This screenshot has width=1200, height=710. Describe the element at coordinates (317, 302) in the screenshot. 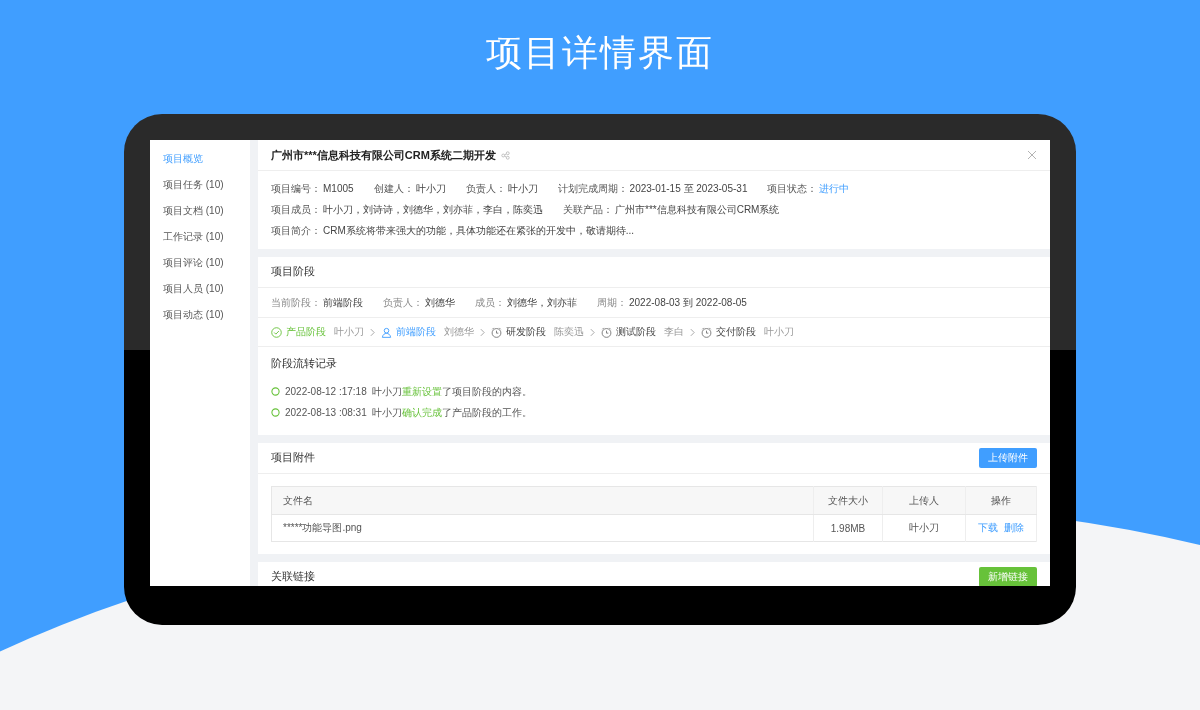

I see `stage-field: 当前阶段： 前端阶段` at that location.